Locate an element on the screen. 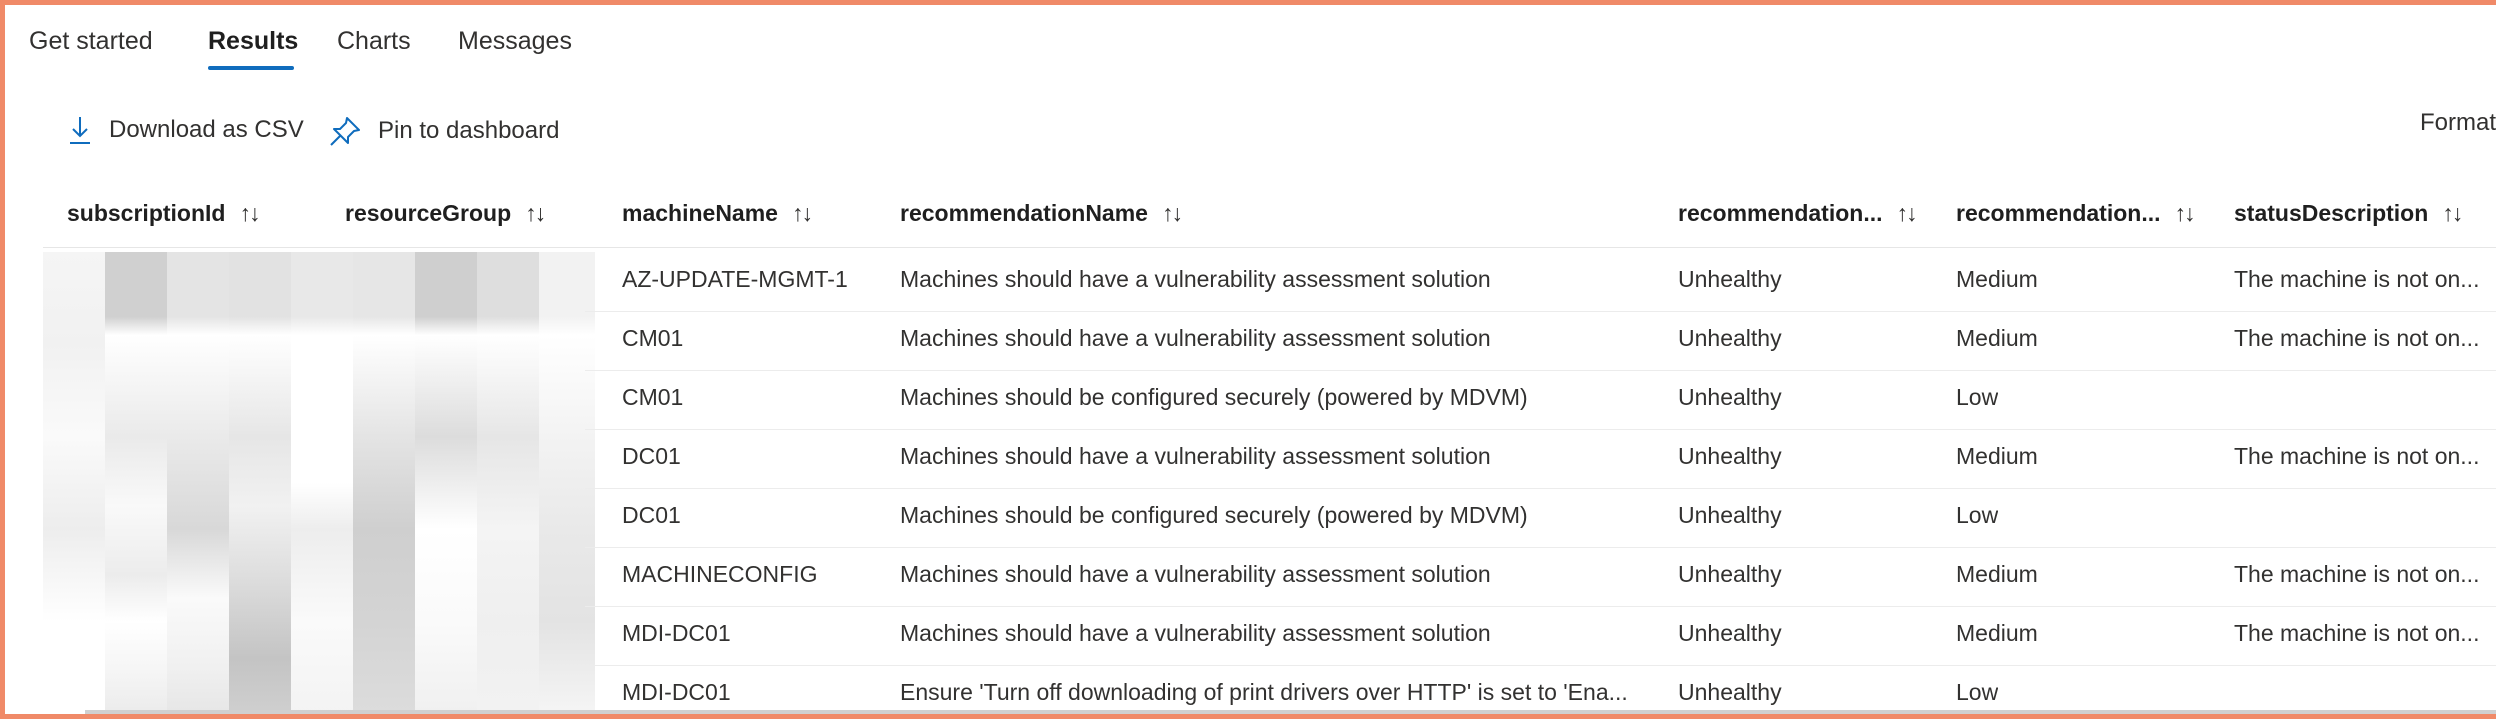  column-header-machinename: machineName ↑↓ is located at coordinates (717, 213).